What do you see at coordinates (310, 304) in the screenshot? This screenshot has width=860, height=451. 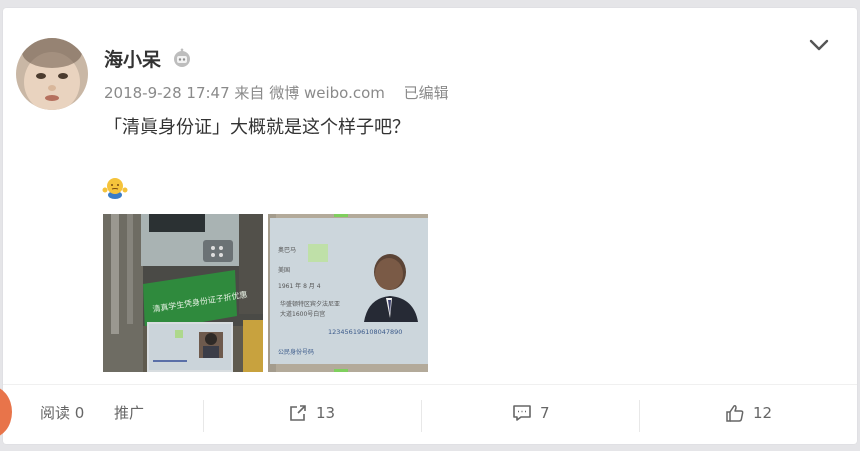 I see `card-addr1: 华盛顿特区宾夕法尼亚` at bounding box center [310, 304].